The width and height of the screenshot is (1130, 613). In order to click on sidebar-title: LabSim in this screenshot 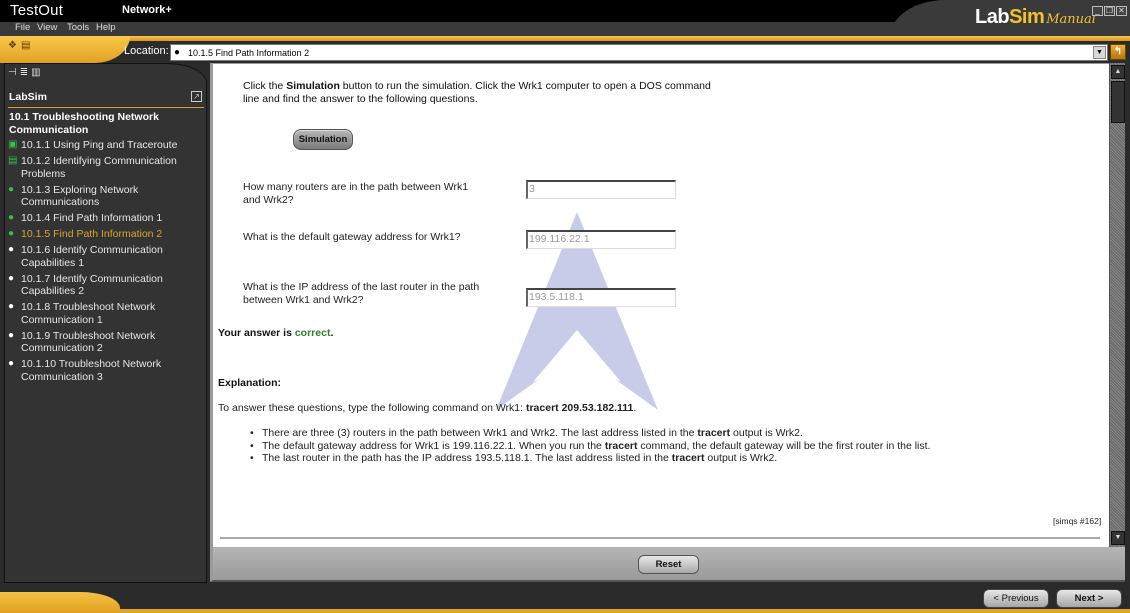, I will do `click(28, 97)`.